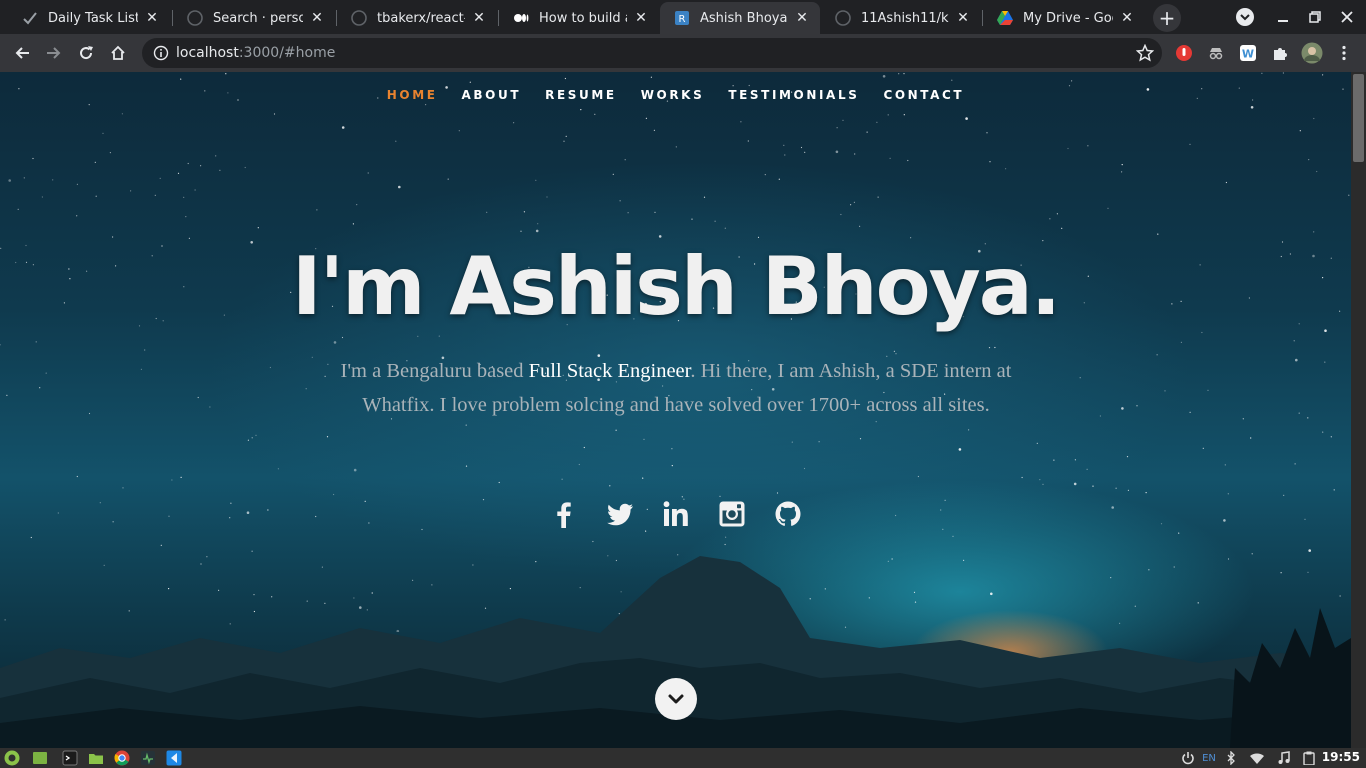 The height and width of the screenshot is (768, 1366). I want to click on back-button, so click(22, 53).